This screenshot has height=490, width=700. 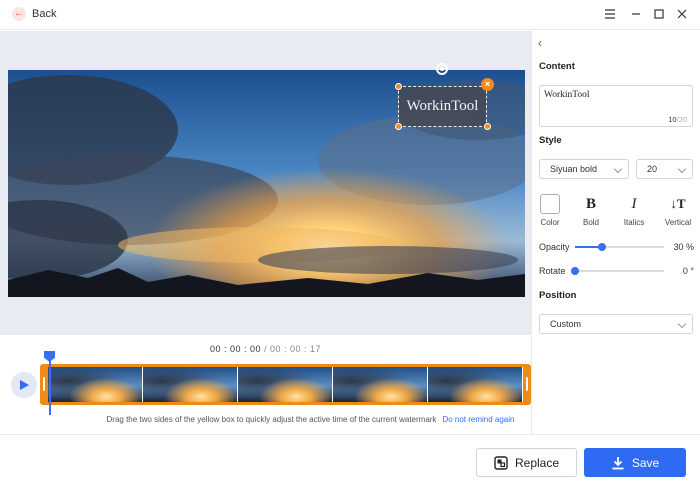 What do you see at coordinates (558, 295) in the screenshot?
I see `position-title: Position` at bounding box center [558, 295].